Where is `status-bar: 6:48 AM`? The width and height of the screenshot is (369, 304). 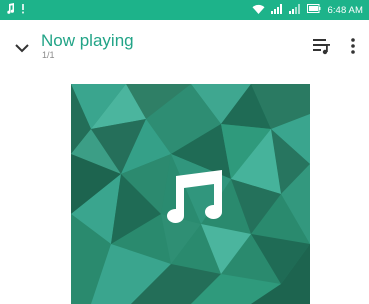
status-bar: 6:48 AM is located at coordinates (184, 10).